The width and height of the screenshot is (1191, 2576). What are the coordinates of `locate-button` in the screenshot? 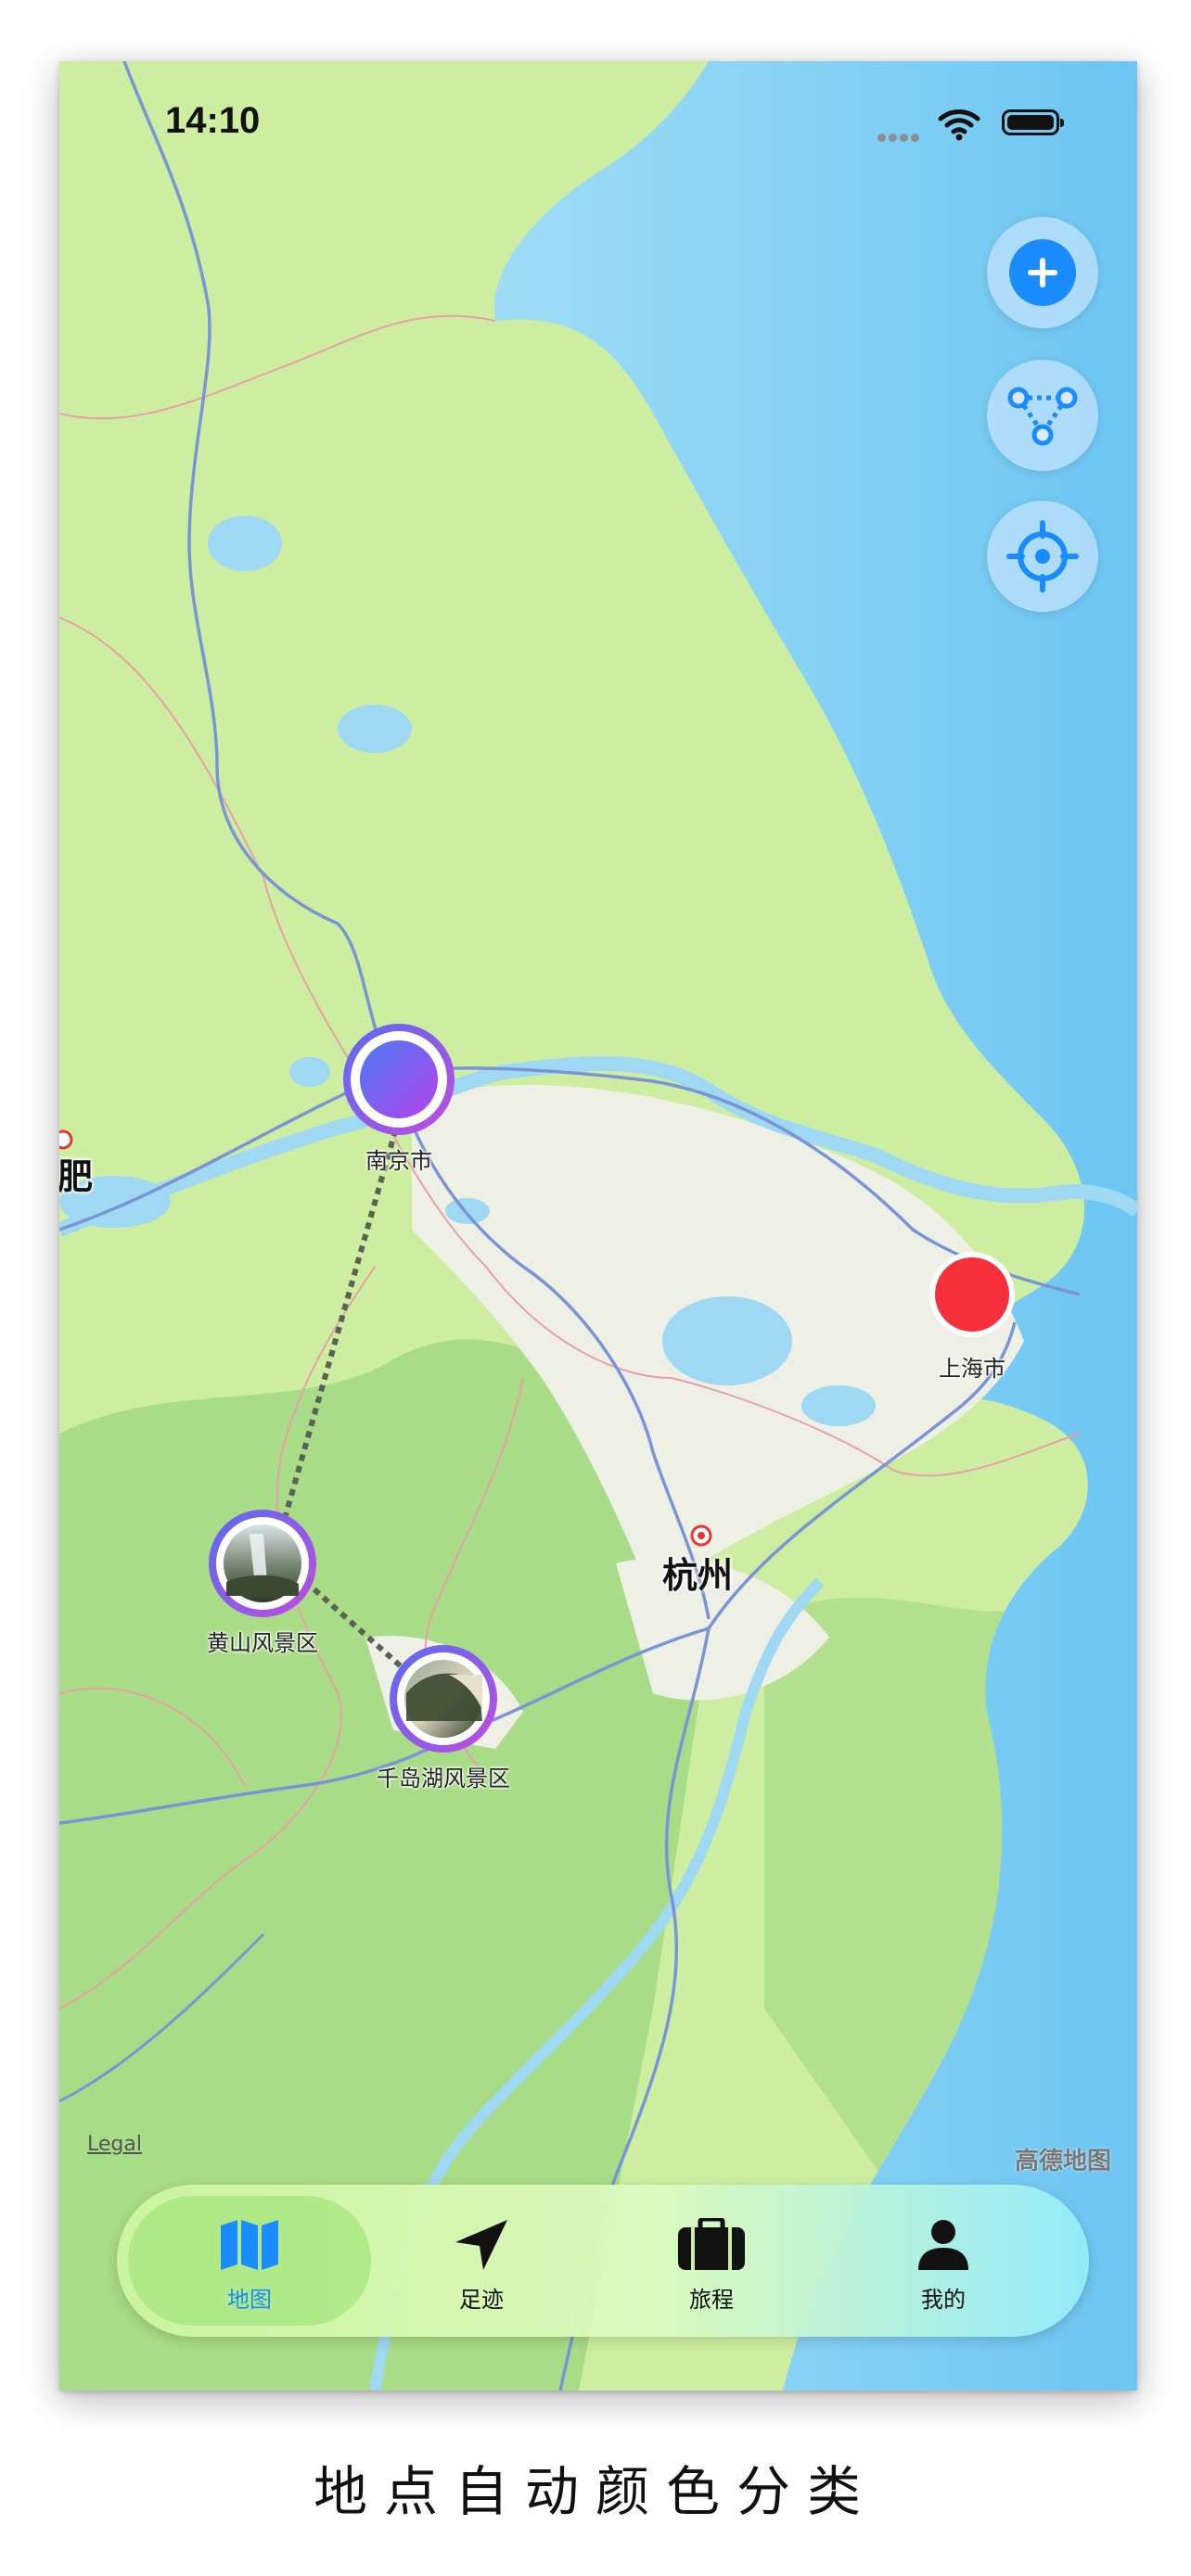 It's located at (1042, 556).